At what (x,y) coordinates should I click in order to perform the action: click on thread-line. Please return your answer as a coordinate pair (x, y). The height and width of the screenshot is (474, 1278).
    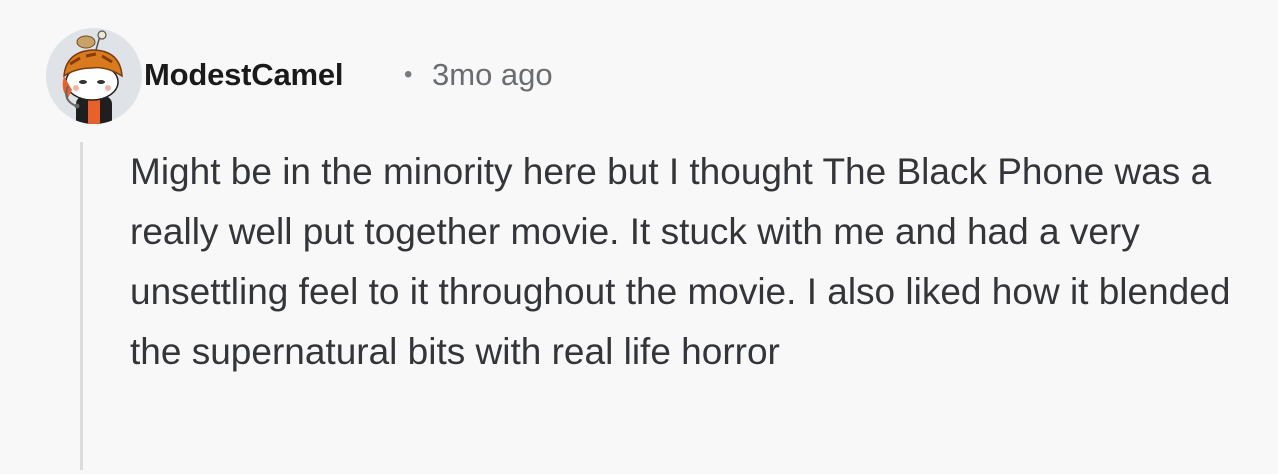
    Looking at the image, I should click on (81, 306).